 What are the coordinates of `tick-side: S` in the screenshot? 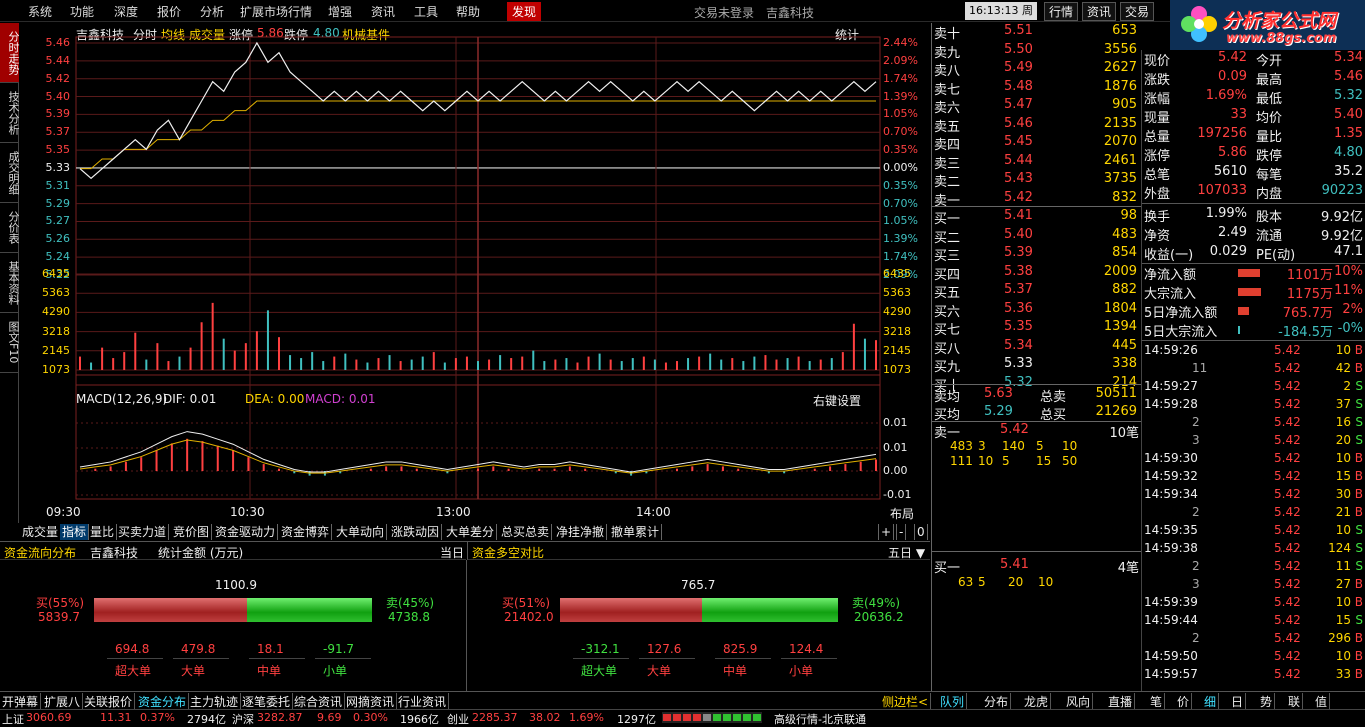 It's located at (1359, 422).